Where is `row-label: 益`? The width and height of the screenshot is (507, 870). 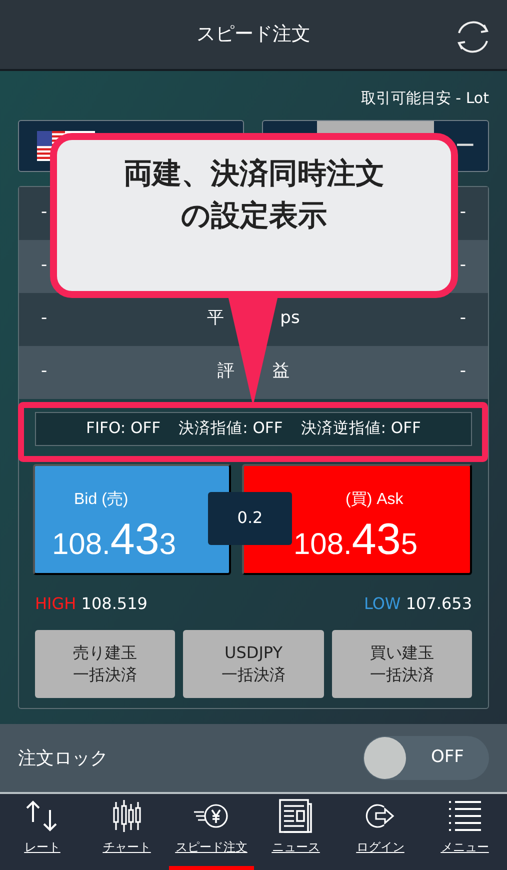 row-label: 益 is located at coordinates (281, 372).